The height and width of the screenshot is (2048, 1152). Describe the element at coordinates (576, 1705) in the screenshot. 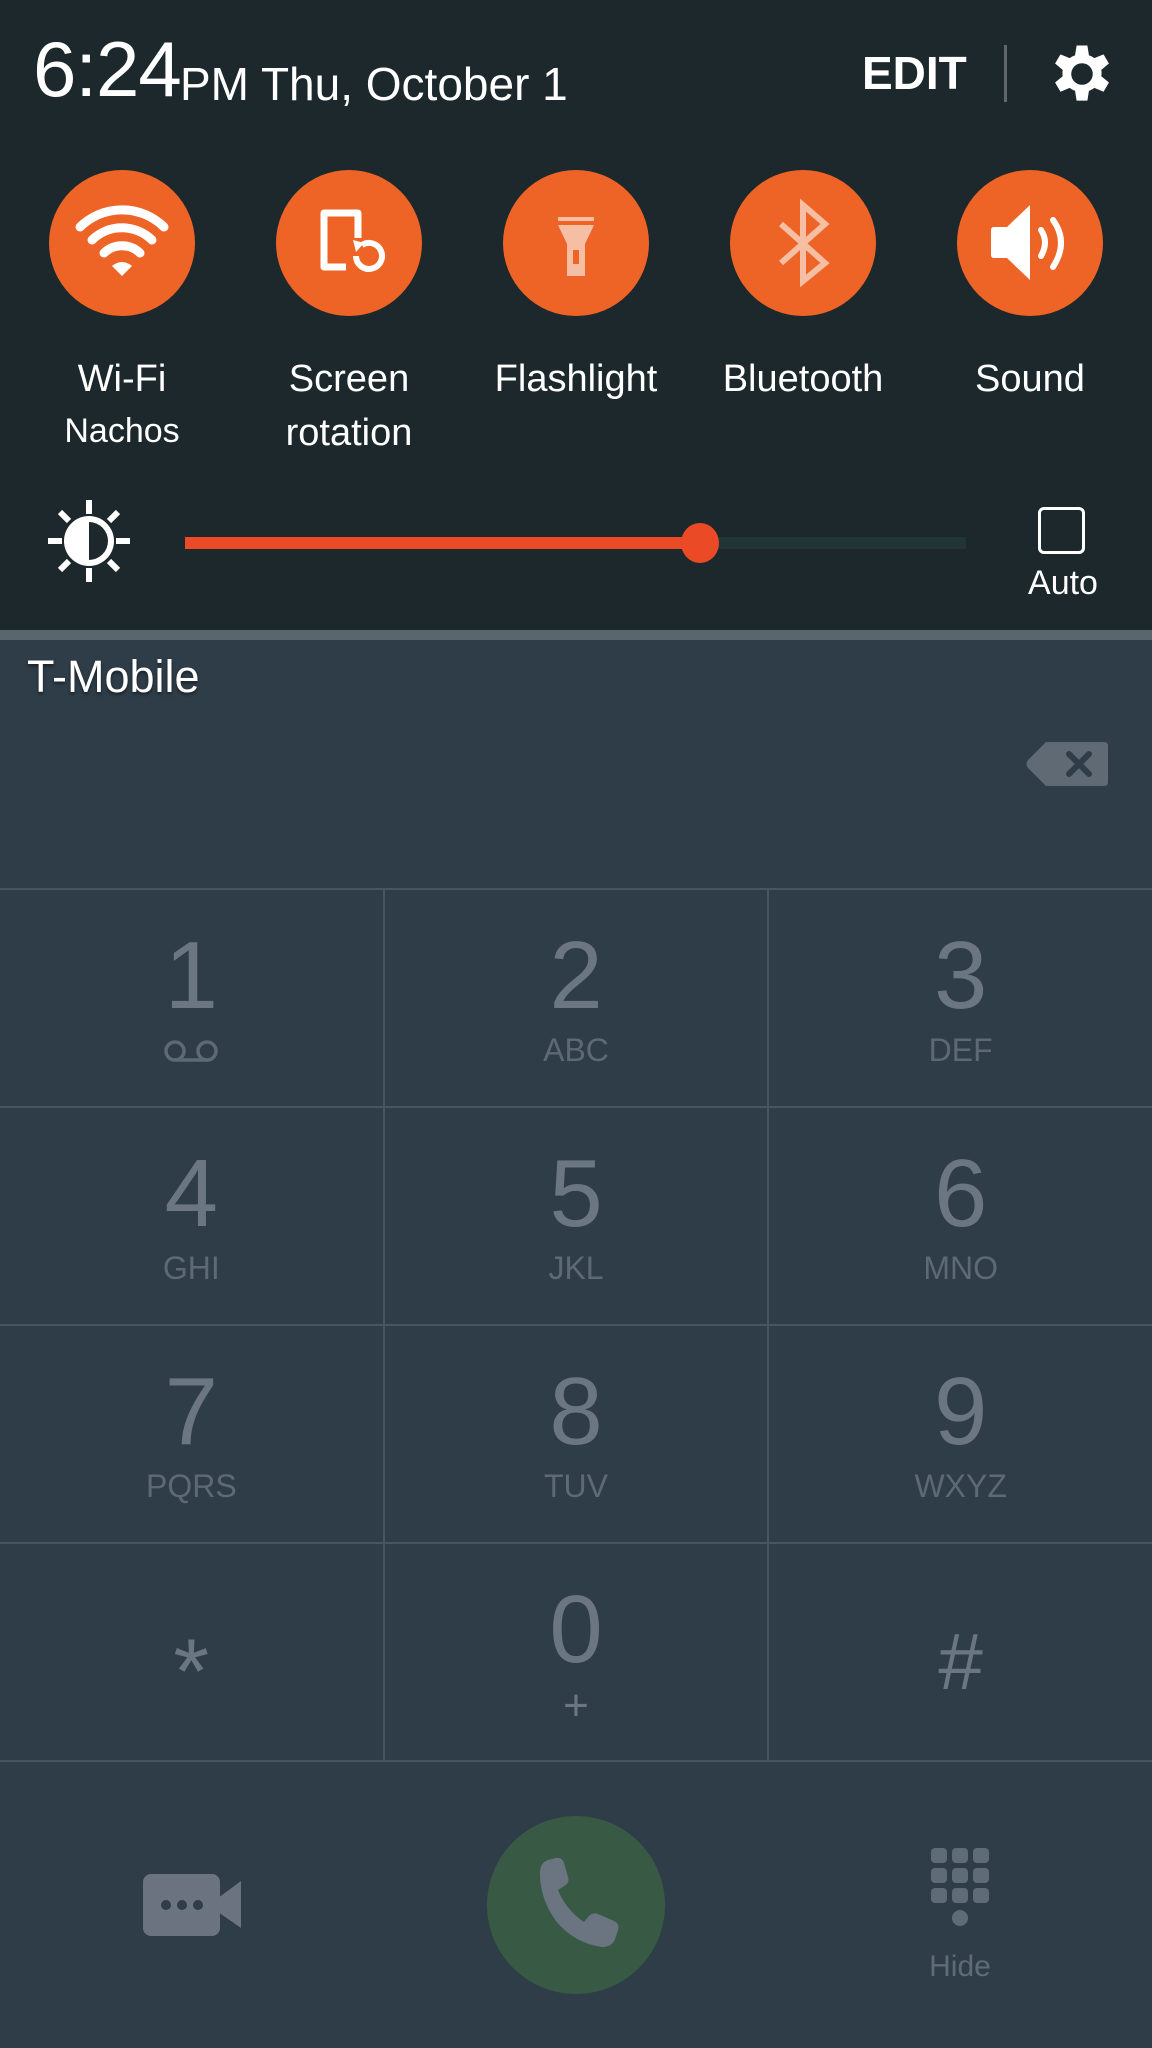

I see `key-letters: +` at that location.